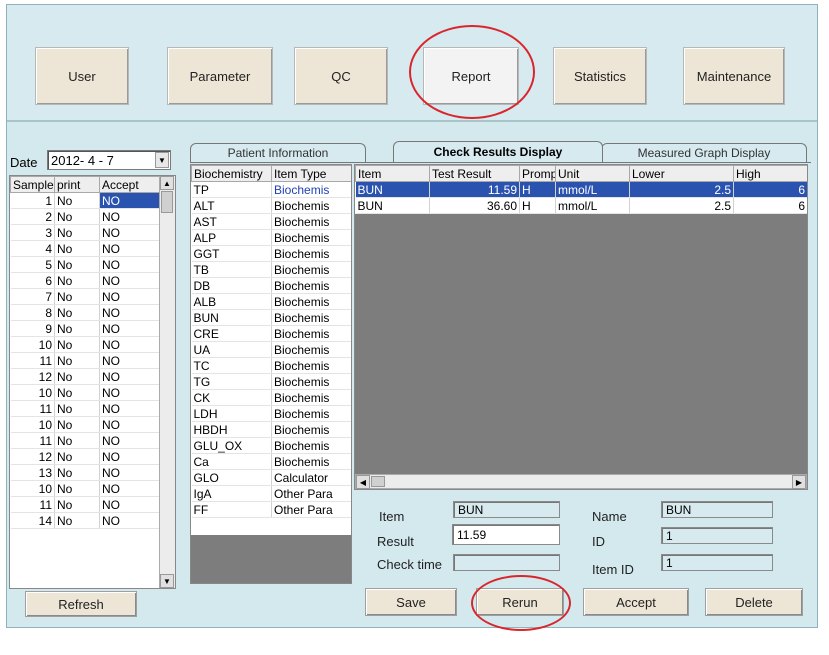  I want to click on item-row: LDH Biochemis, so click(271, 413).